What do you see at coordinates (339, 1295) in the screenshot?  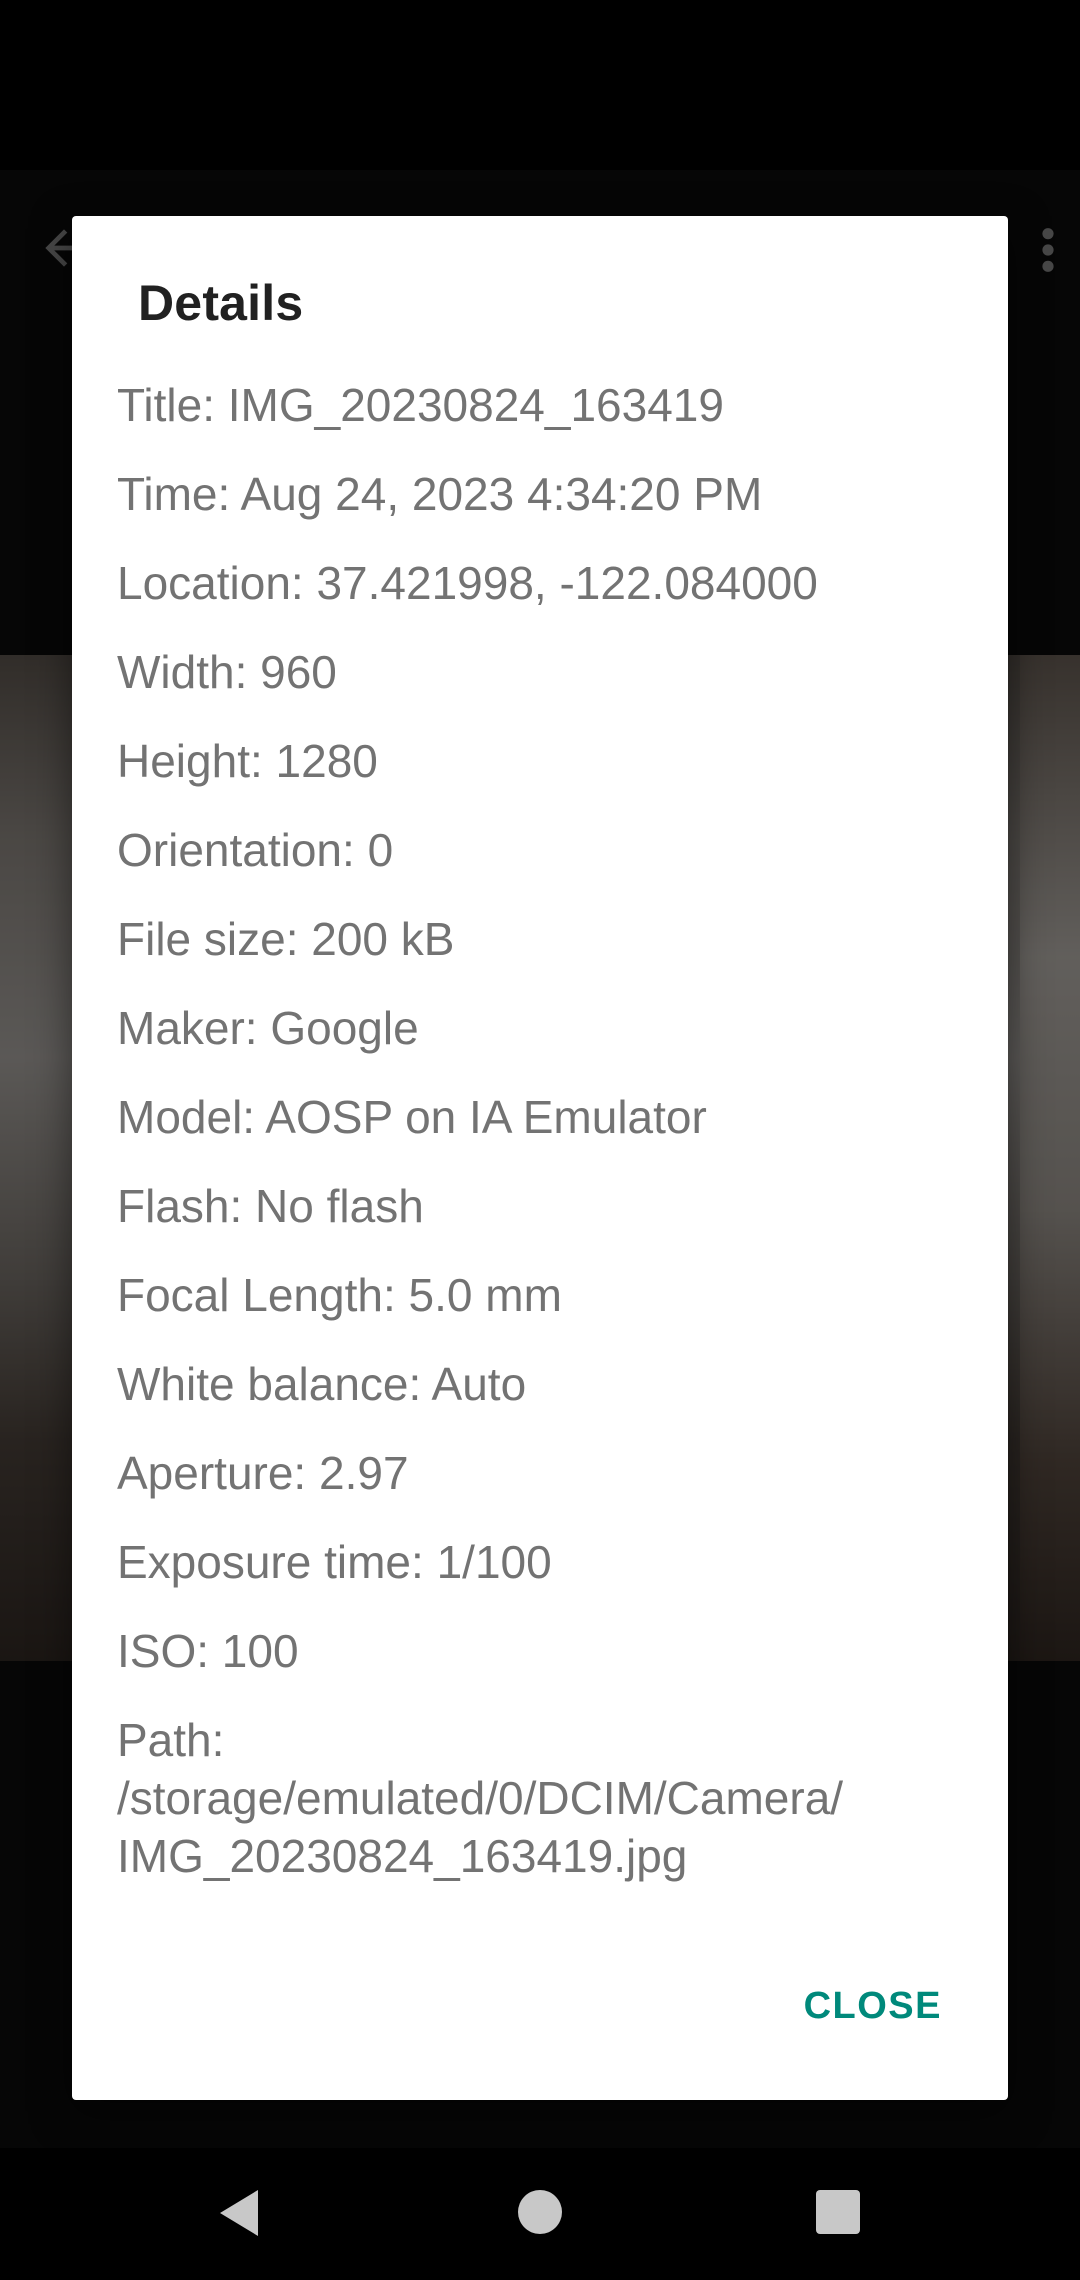 I see `detail-focal-length: Focal Length: 5.0 mm` at bounding box center [339, 1295].